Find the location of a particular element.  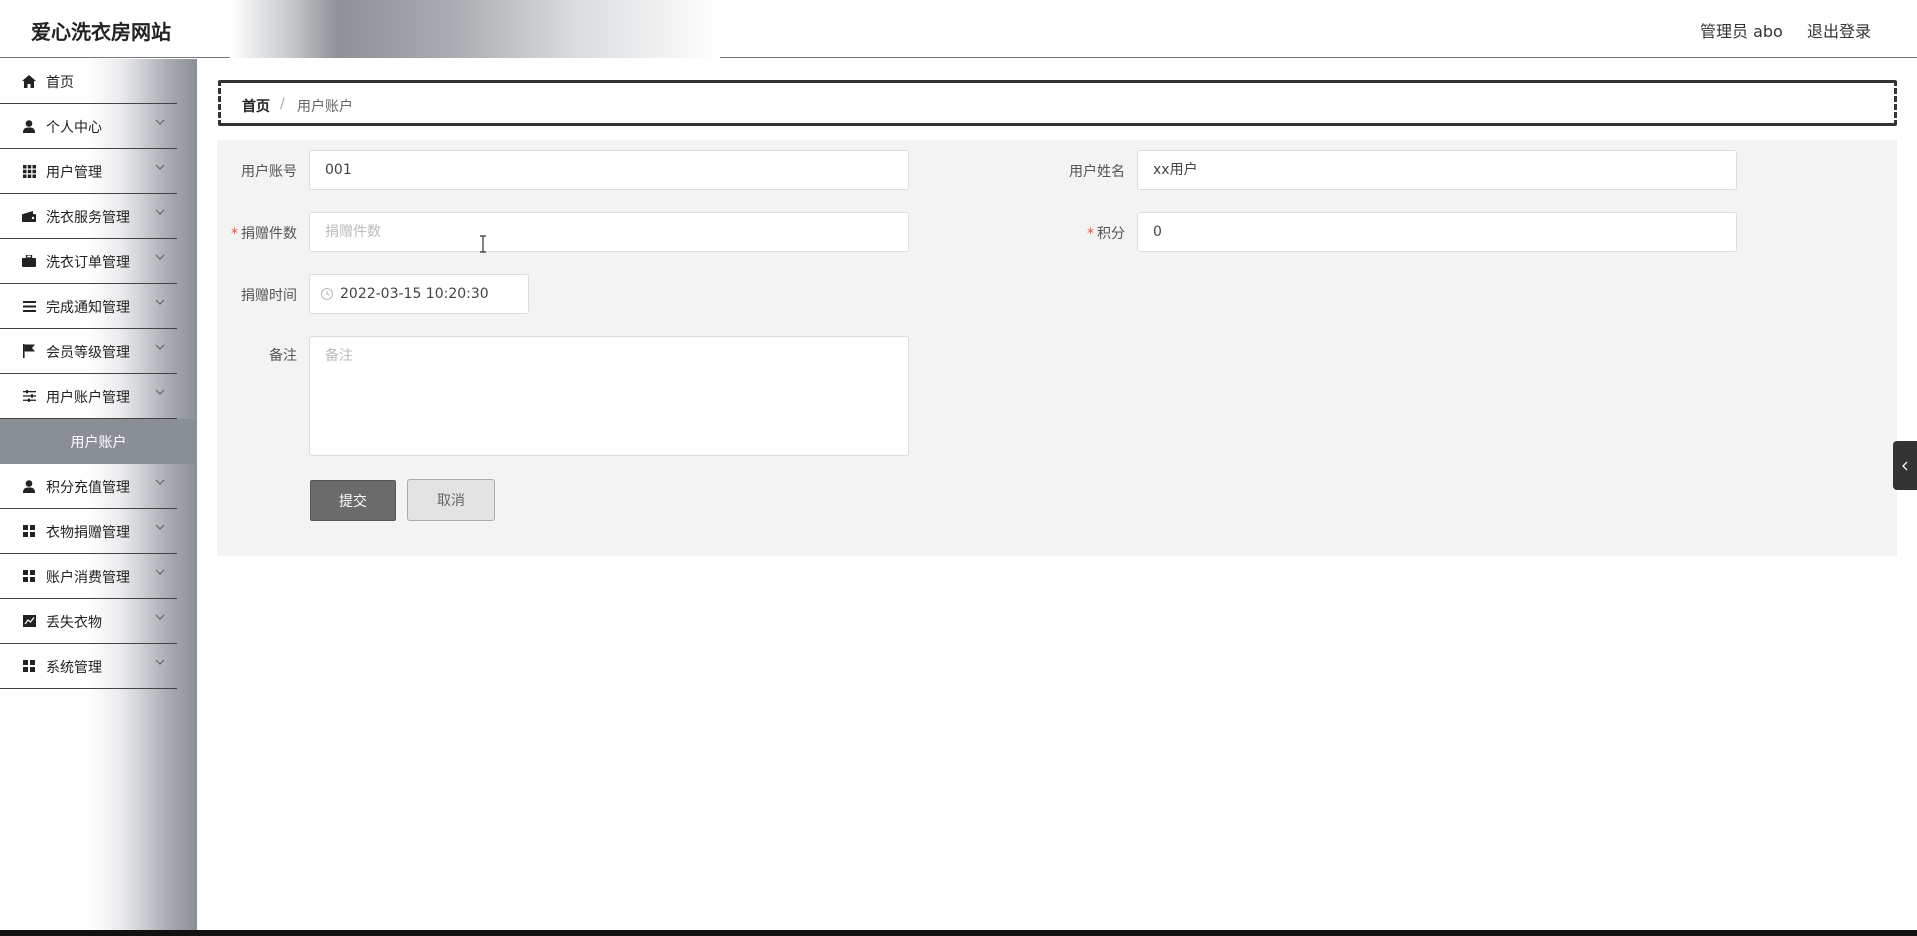

name-input: xx用户 is located at coordinates (1437, 170).